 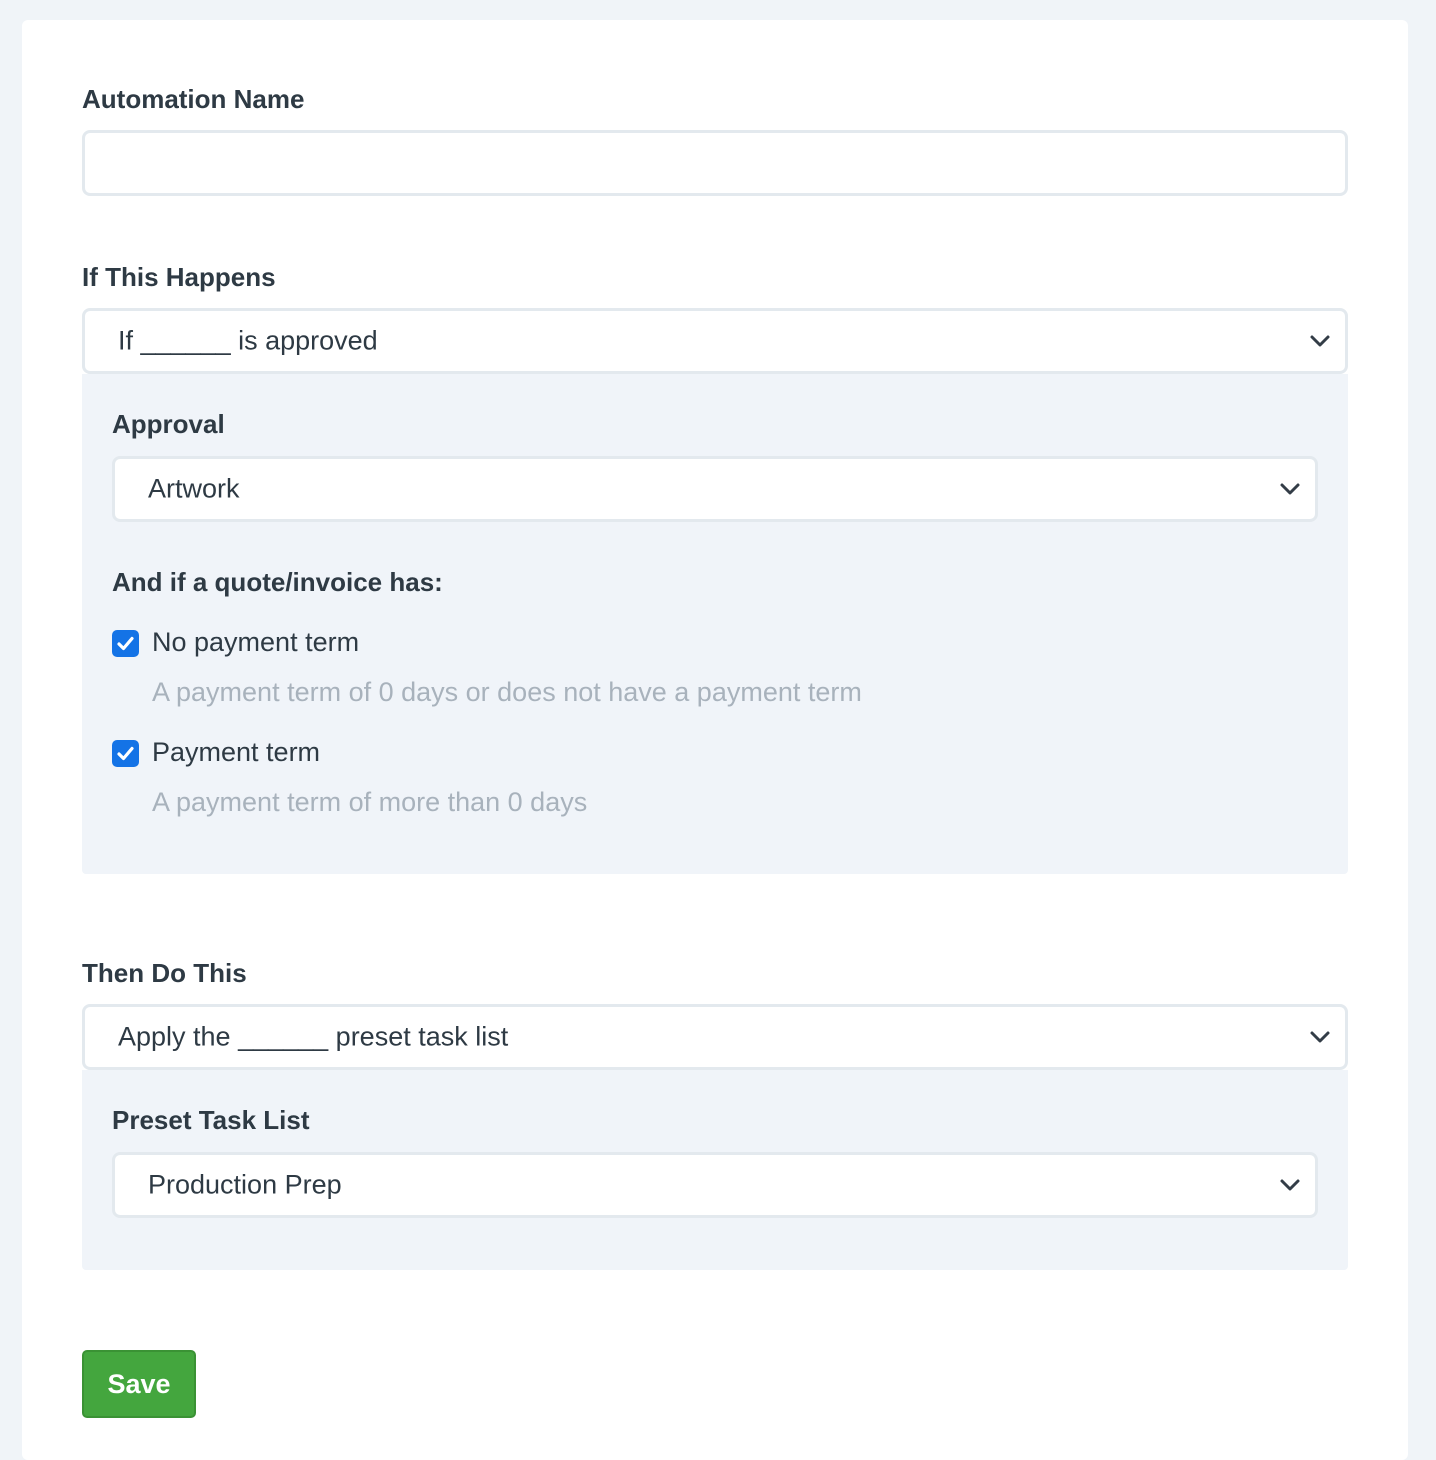 I want to click on payment-term-label: Payment term, so click(x=236, y=752).